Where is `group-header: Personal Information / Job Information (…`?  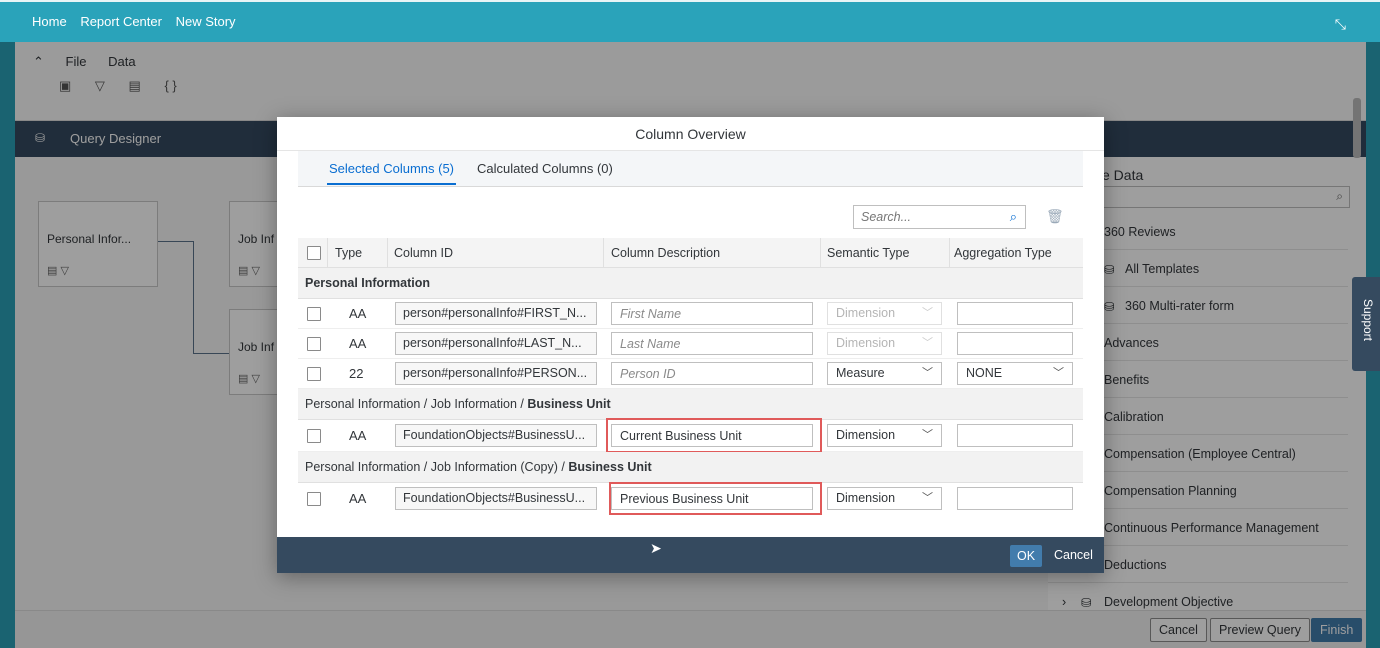
group-header: Personal Information / Job Information (… is located at coordinates (690, 467).